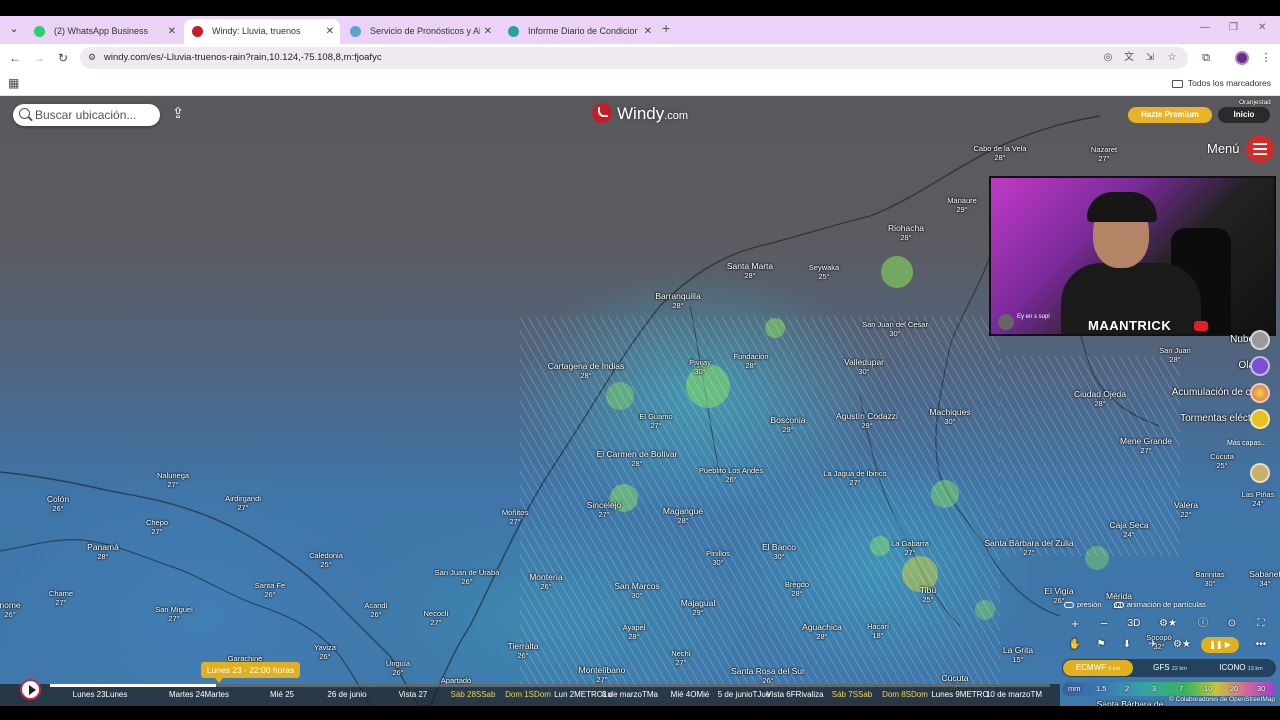 The width and height of the screenshot is (1280, 720). What do you see at coordinates (1222, 461) in the screenshot?
I see `city-label: Cúcuta 25°` at bounding box center [1222, 461].